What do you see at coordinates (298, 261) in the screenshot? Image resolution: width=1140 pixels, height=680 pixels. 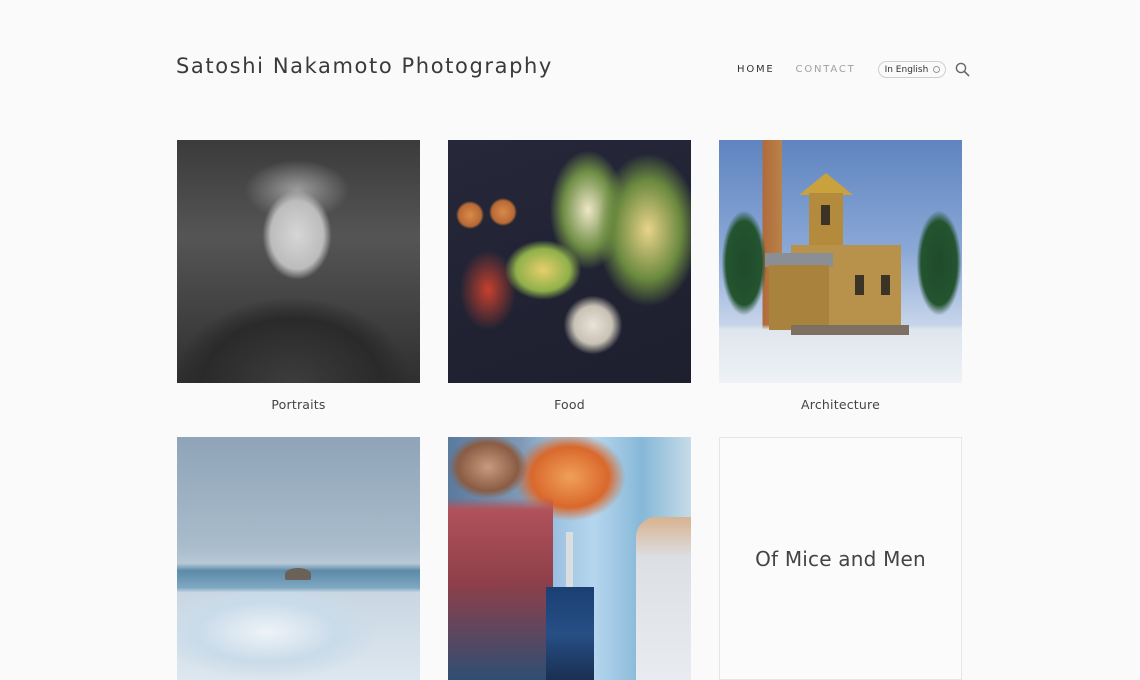 I see `portraits-thumbnail` at bounding box center [298, 261].